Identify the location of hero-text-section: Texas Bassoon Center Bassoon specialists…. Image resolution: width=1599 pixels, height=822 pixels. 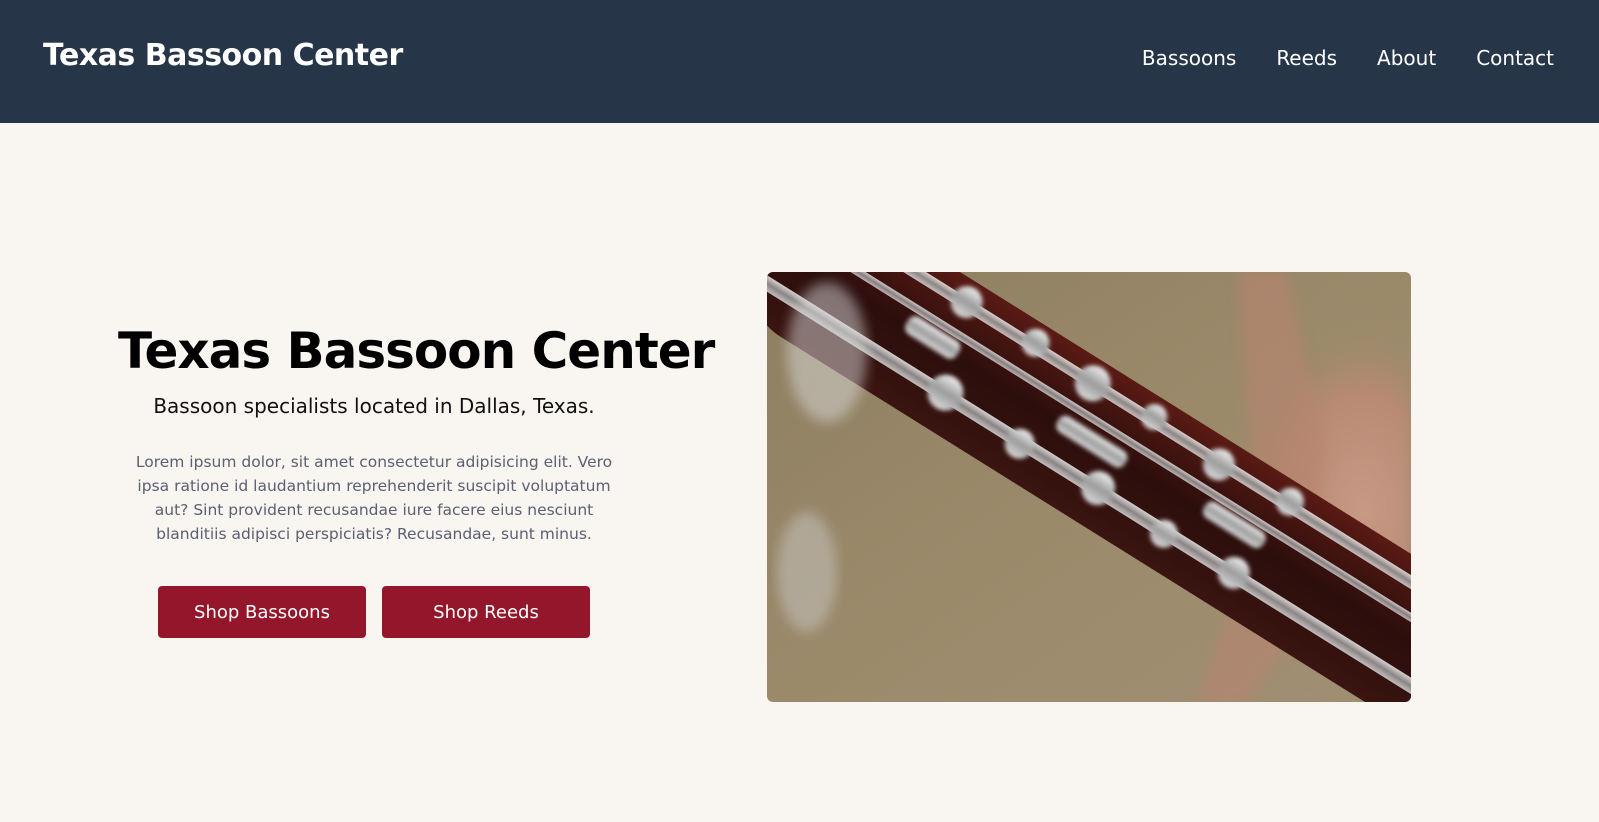
(416, 478).